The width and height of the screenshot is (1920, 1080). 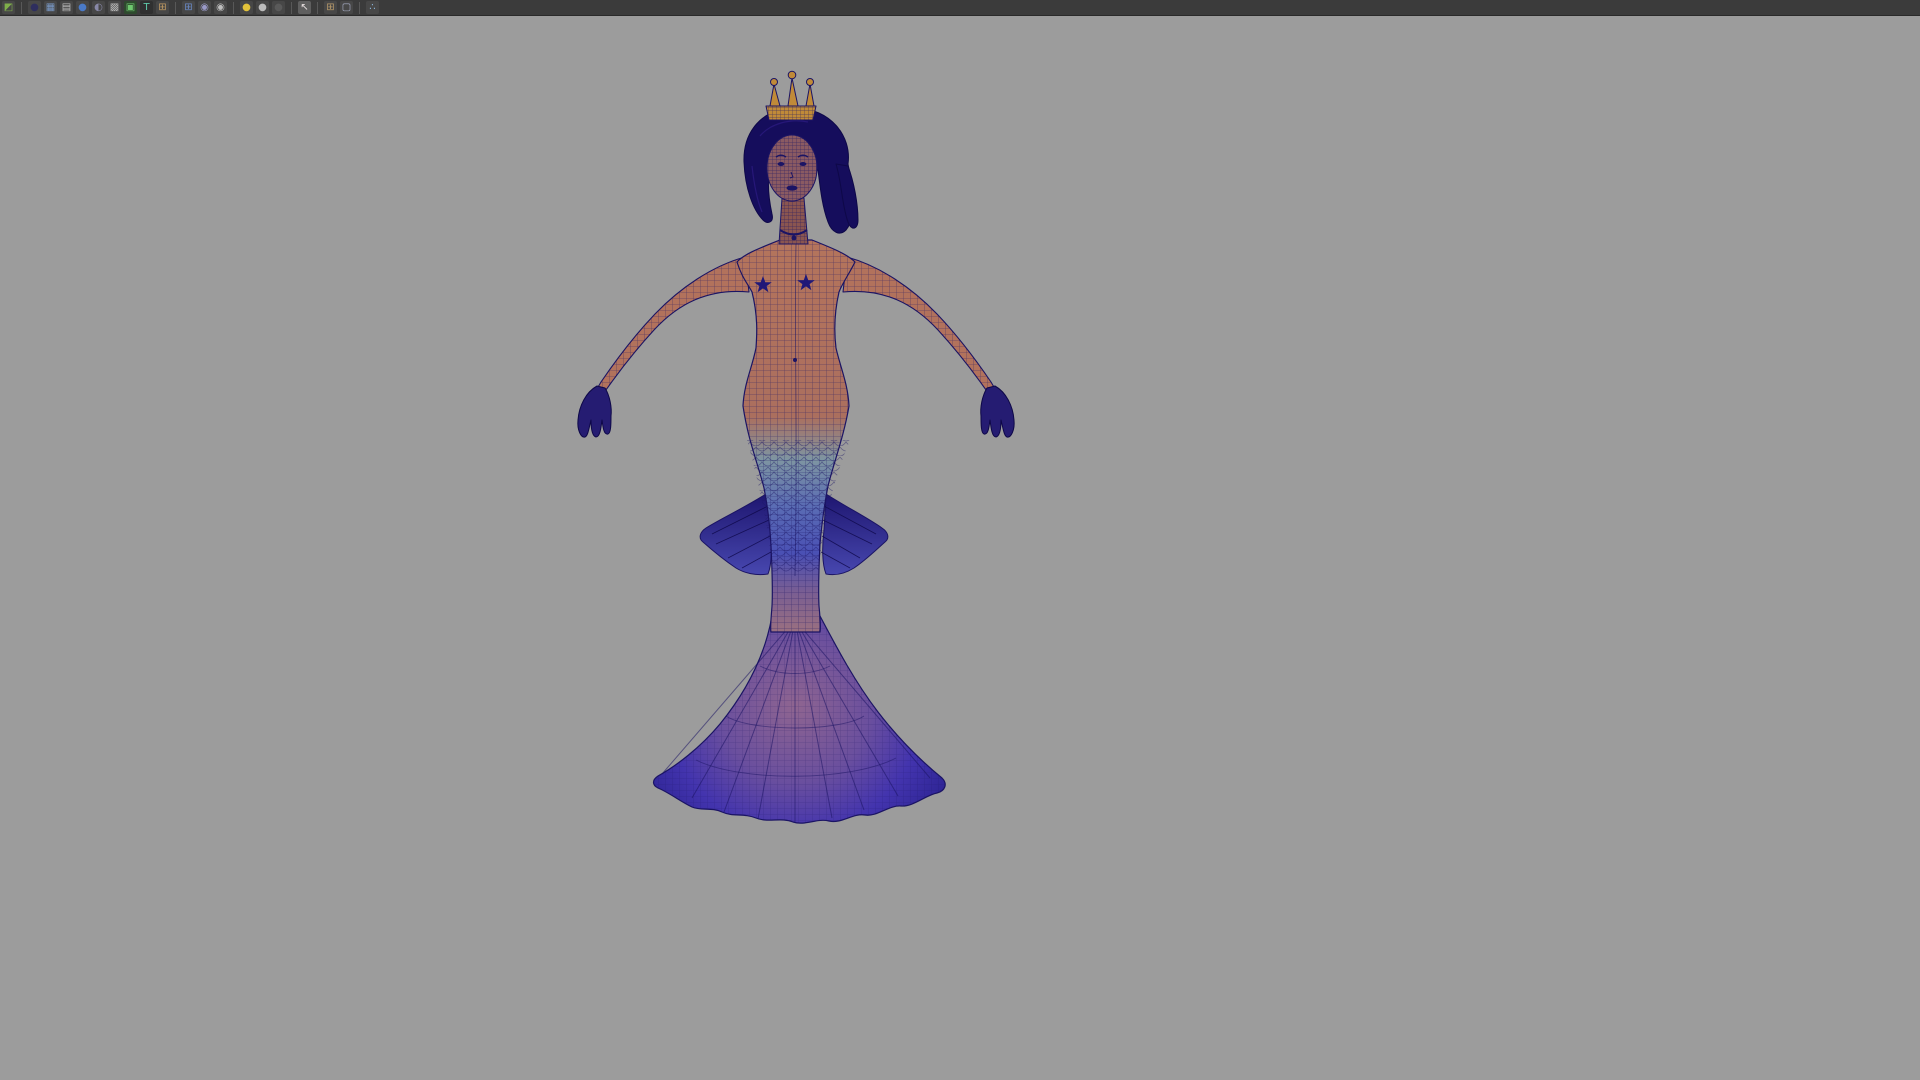 I want to click on face, so click(x=792, y=168).